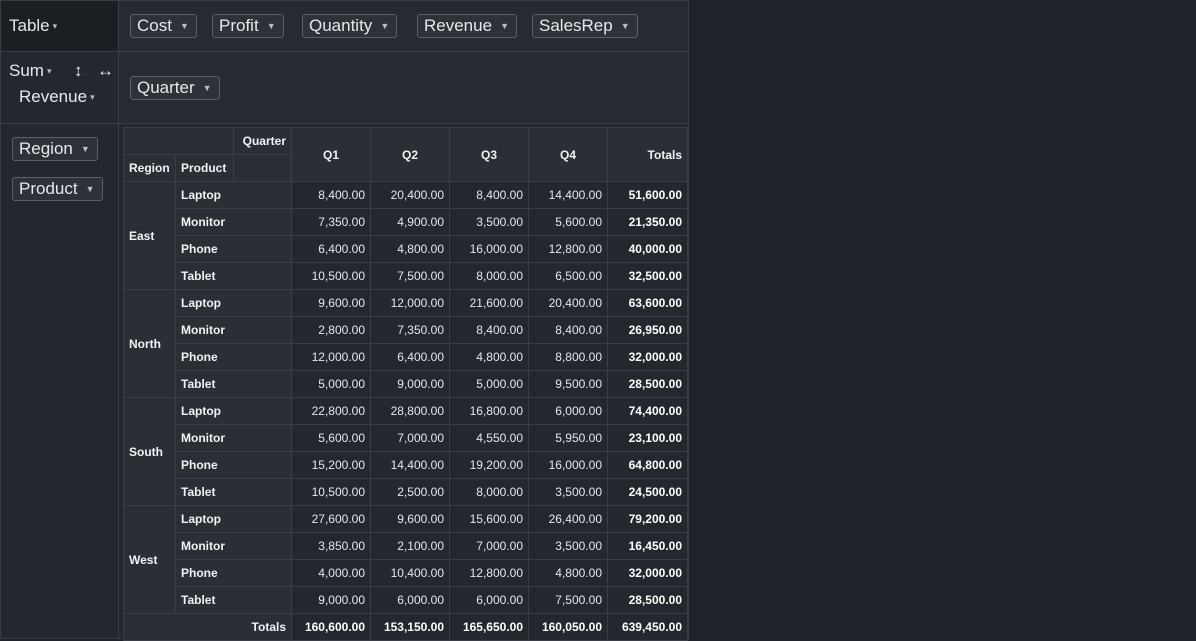 Image resolution: width=1196 pixels, height=641 pixels. I want to click on field-label: Profit, so click(239, 25).